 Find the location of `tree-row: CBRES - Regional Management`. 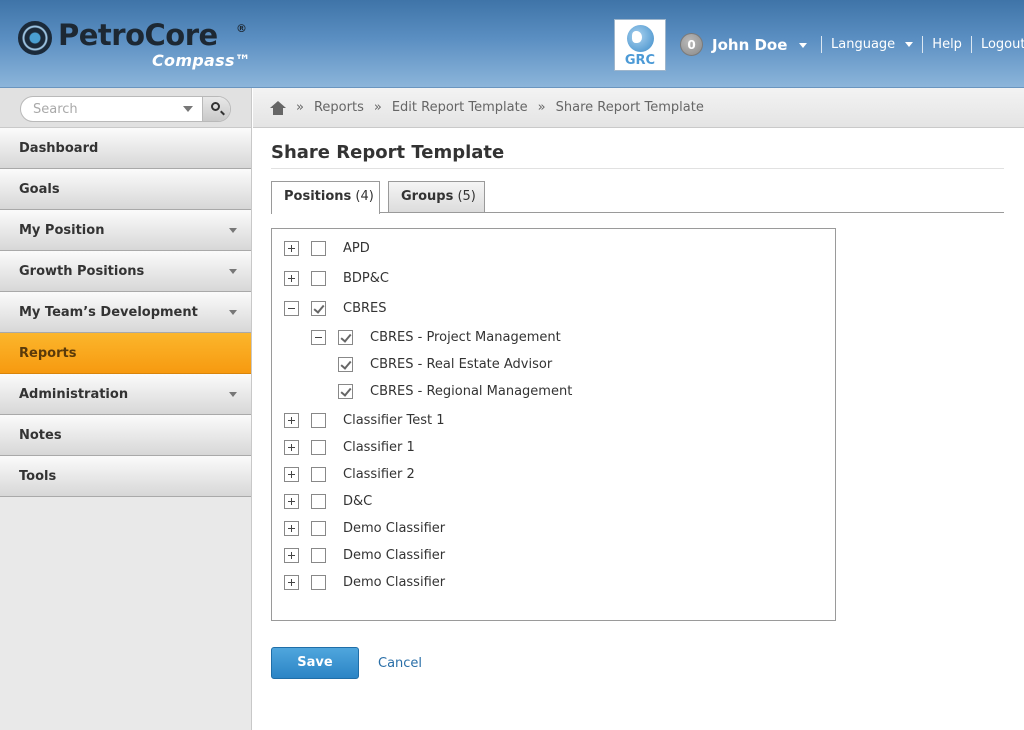

tree-row: CBRES - Regional Management is located at coordinates (441, 391).